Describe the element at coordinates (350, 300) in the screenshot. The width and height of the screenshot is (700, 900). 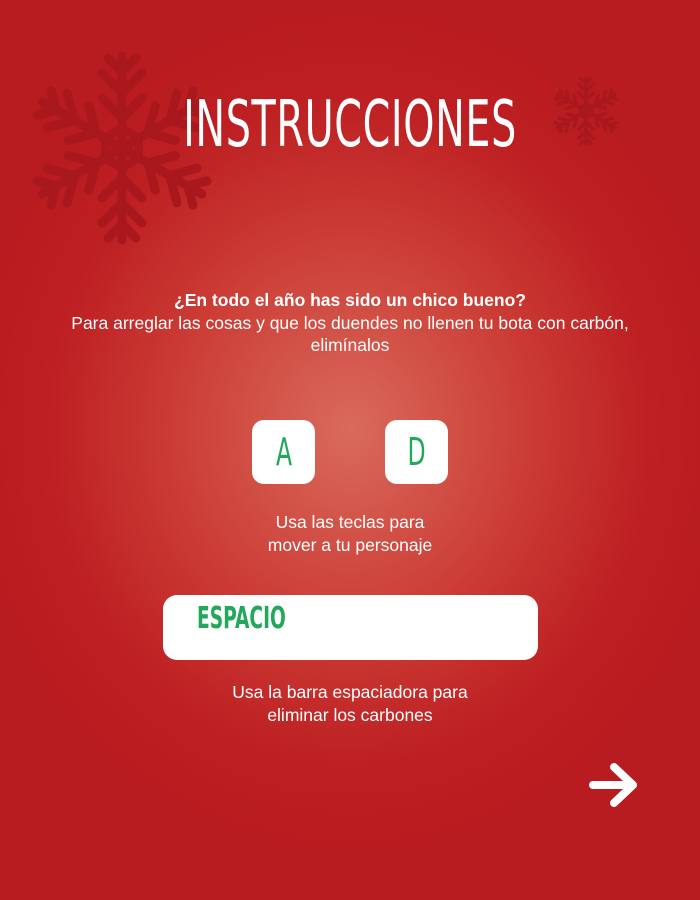
I see `intro-question: ¿En todo el año has sido un chico bueno?` at that location.